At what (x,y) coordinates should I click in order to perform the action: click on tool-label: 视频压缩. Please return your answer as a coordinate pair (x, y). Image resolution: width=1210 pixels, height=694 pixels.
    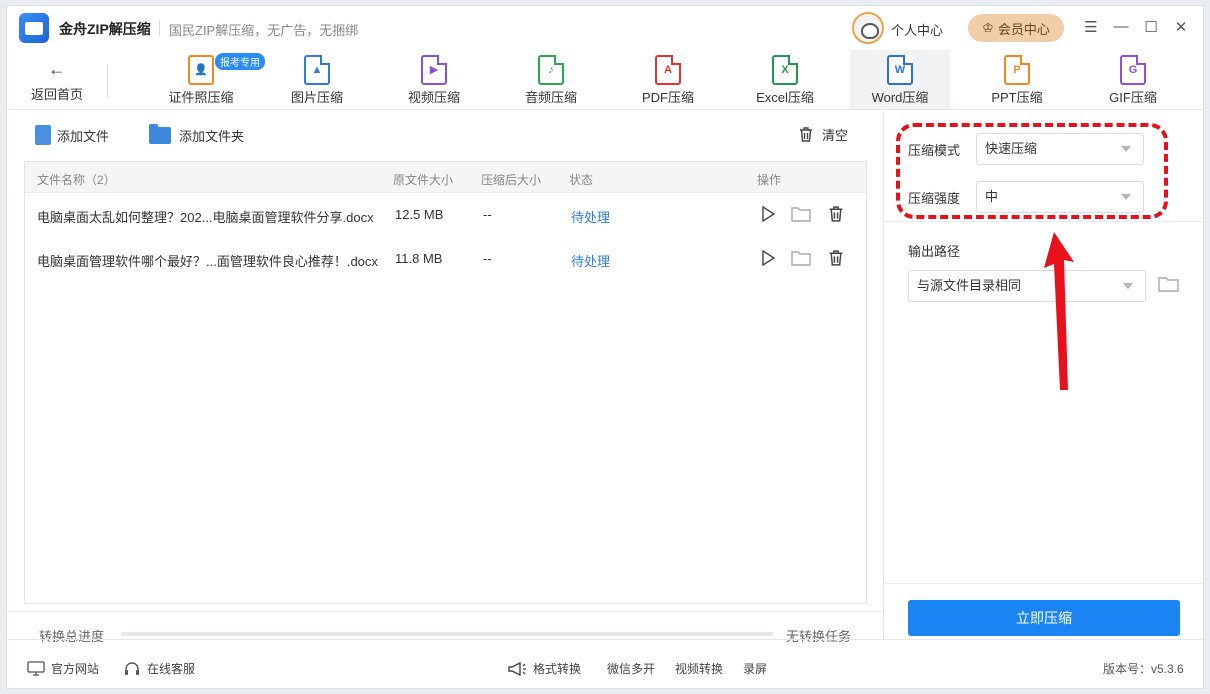
    Looking at the image, I should click on (433, 97).